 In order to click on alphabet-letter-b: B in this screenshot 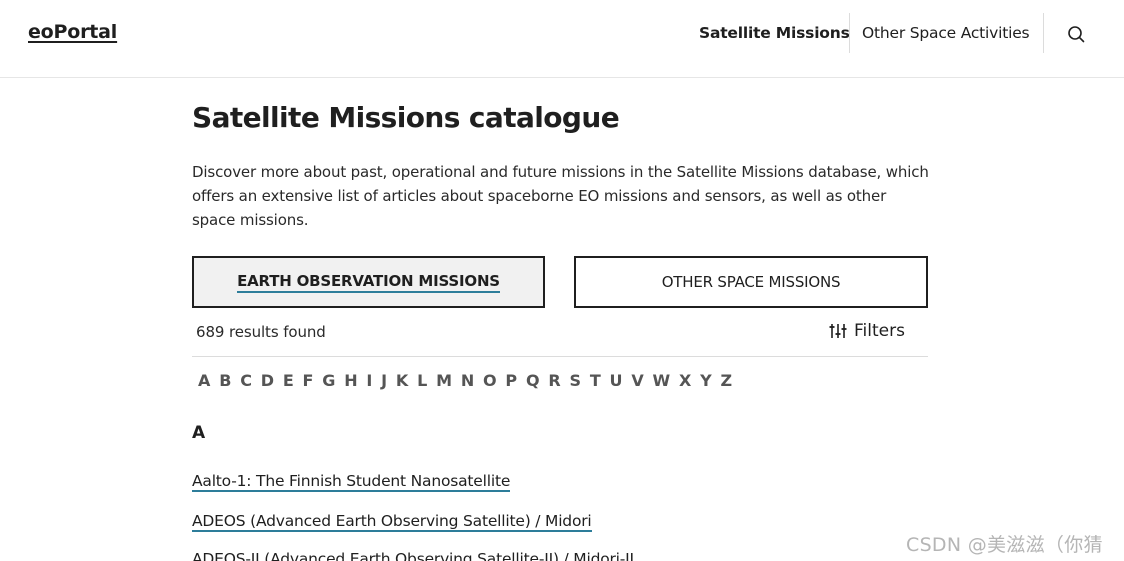, I will do `click(225, 380)`.